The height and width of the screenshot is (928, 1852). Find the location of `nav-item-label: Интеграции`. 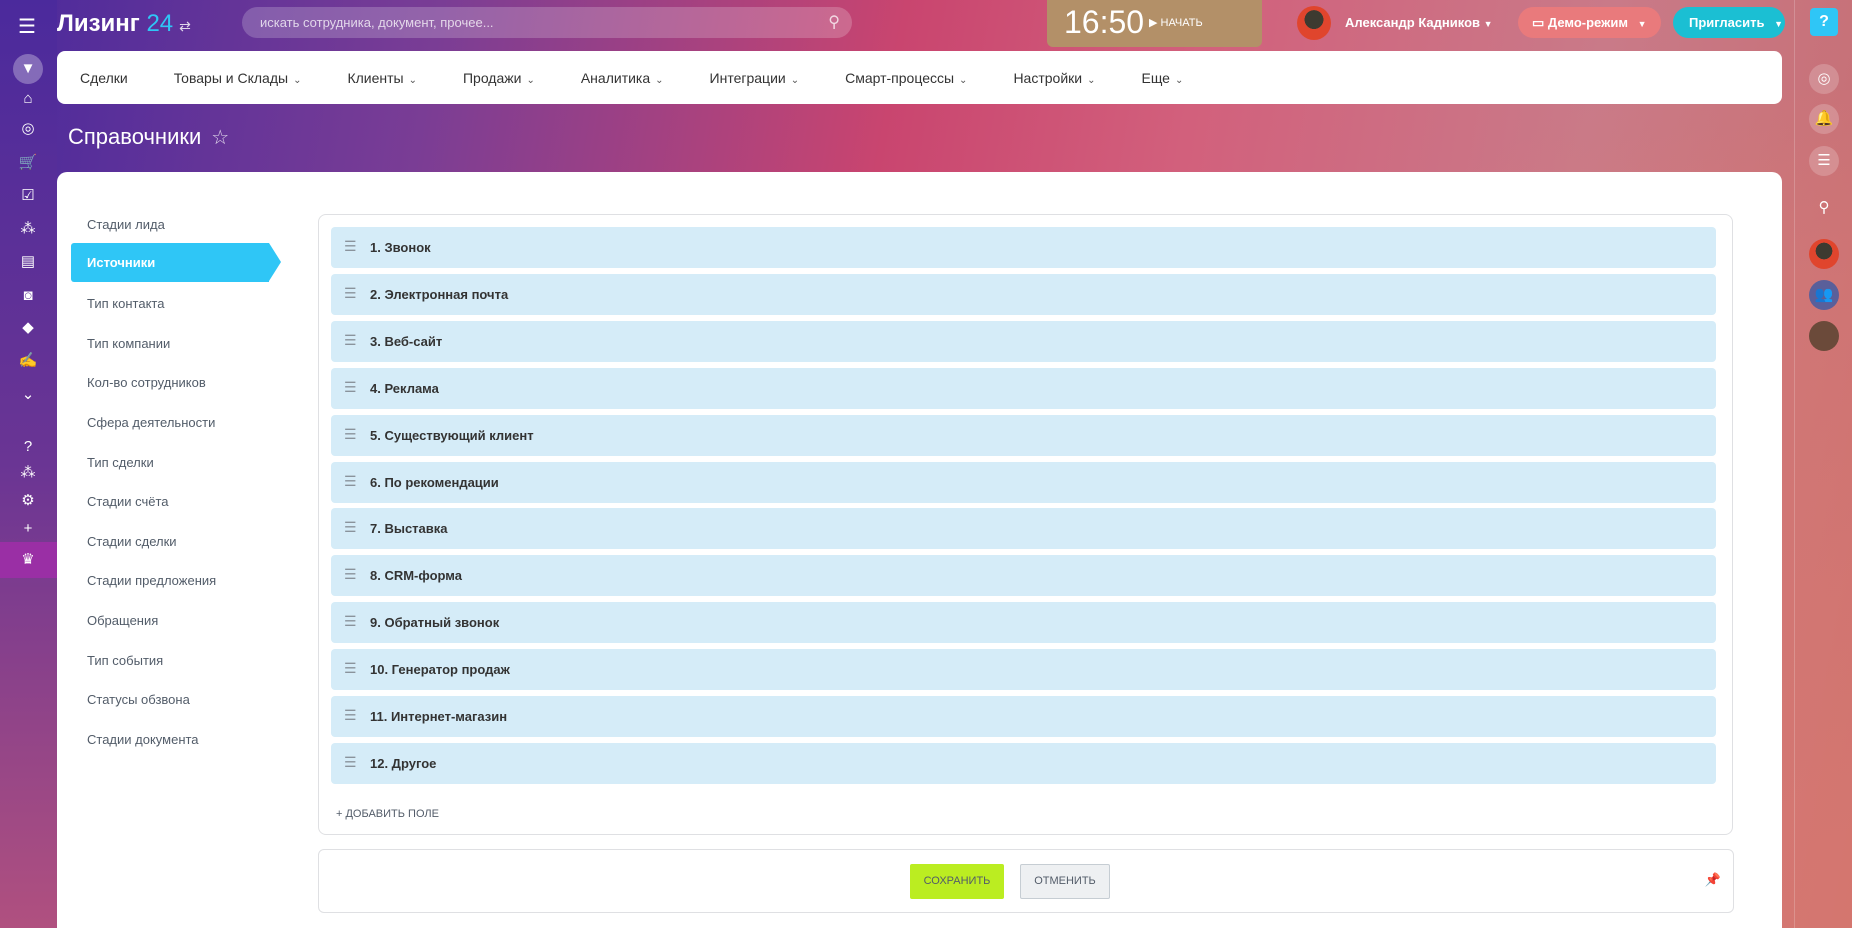

nav-item-label: Интеграции is located at coordinates (747, 77).